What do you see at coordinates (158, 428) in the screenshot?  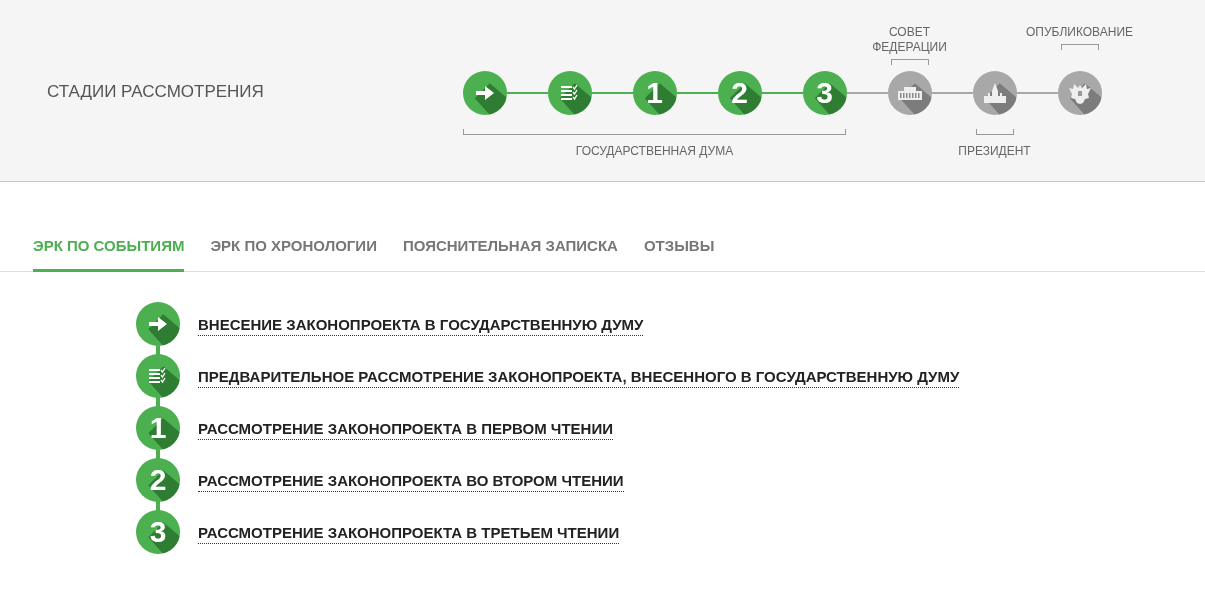 I see `event-number: 1` at bounding box center [158, 428].